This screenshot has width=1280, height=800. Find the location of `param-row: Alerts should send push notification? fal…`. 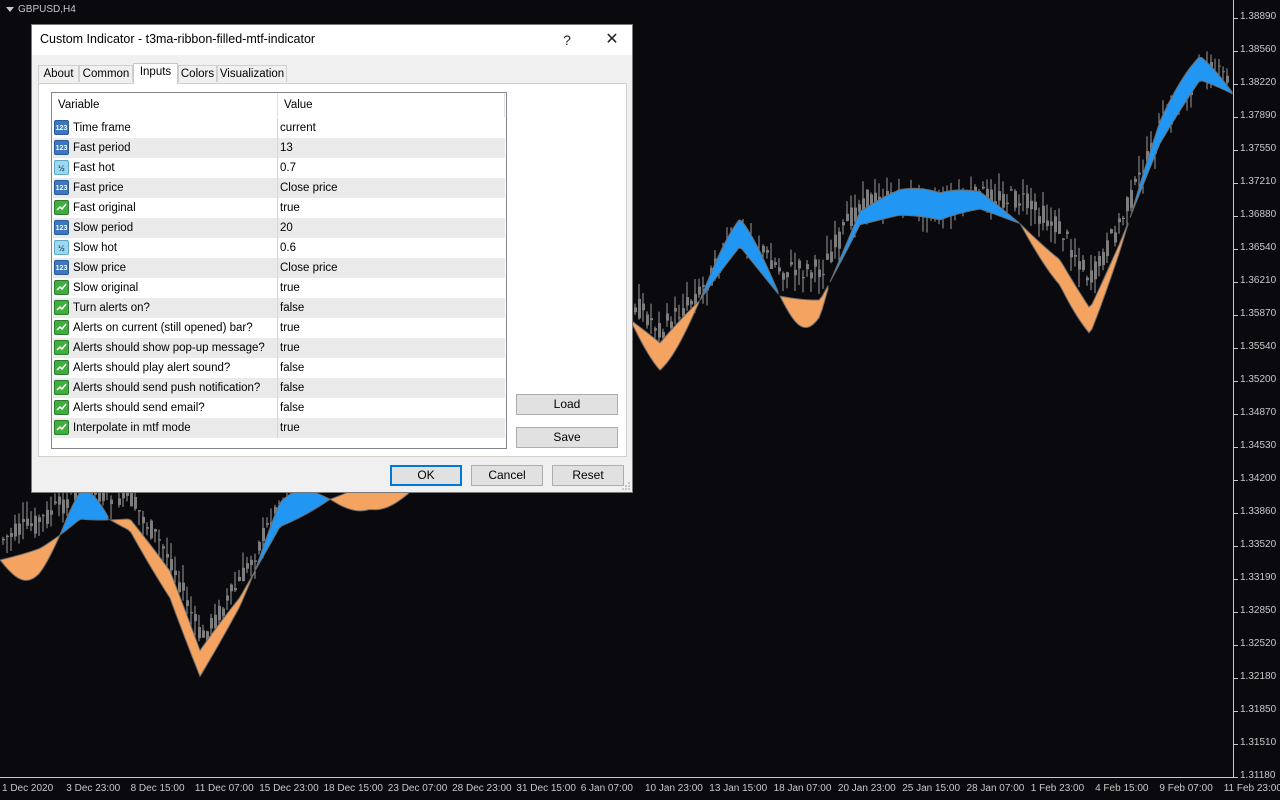

param-row: Alerts should send push notification? fal… is located at coordinates (279, 388).